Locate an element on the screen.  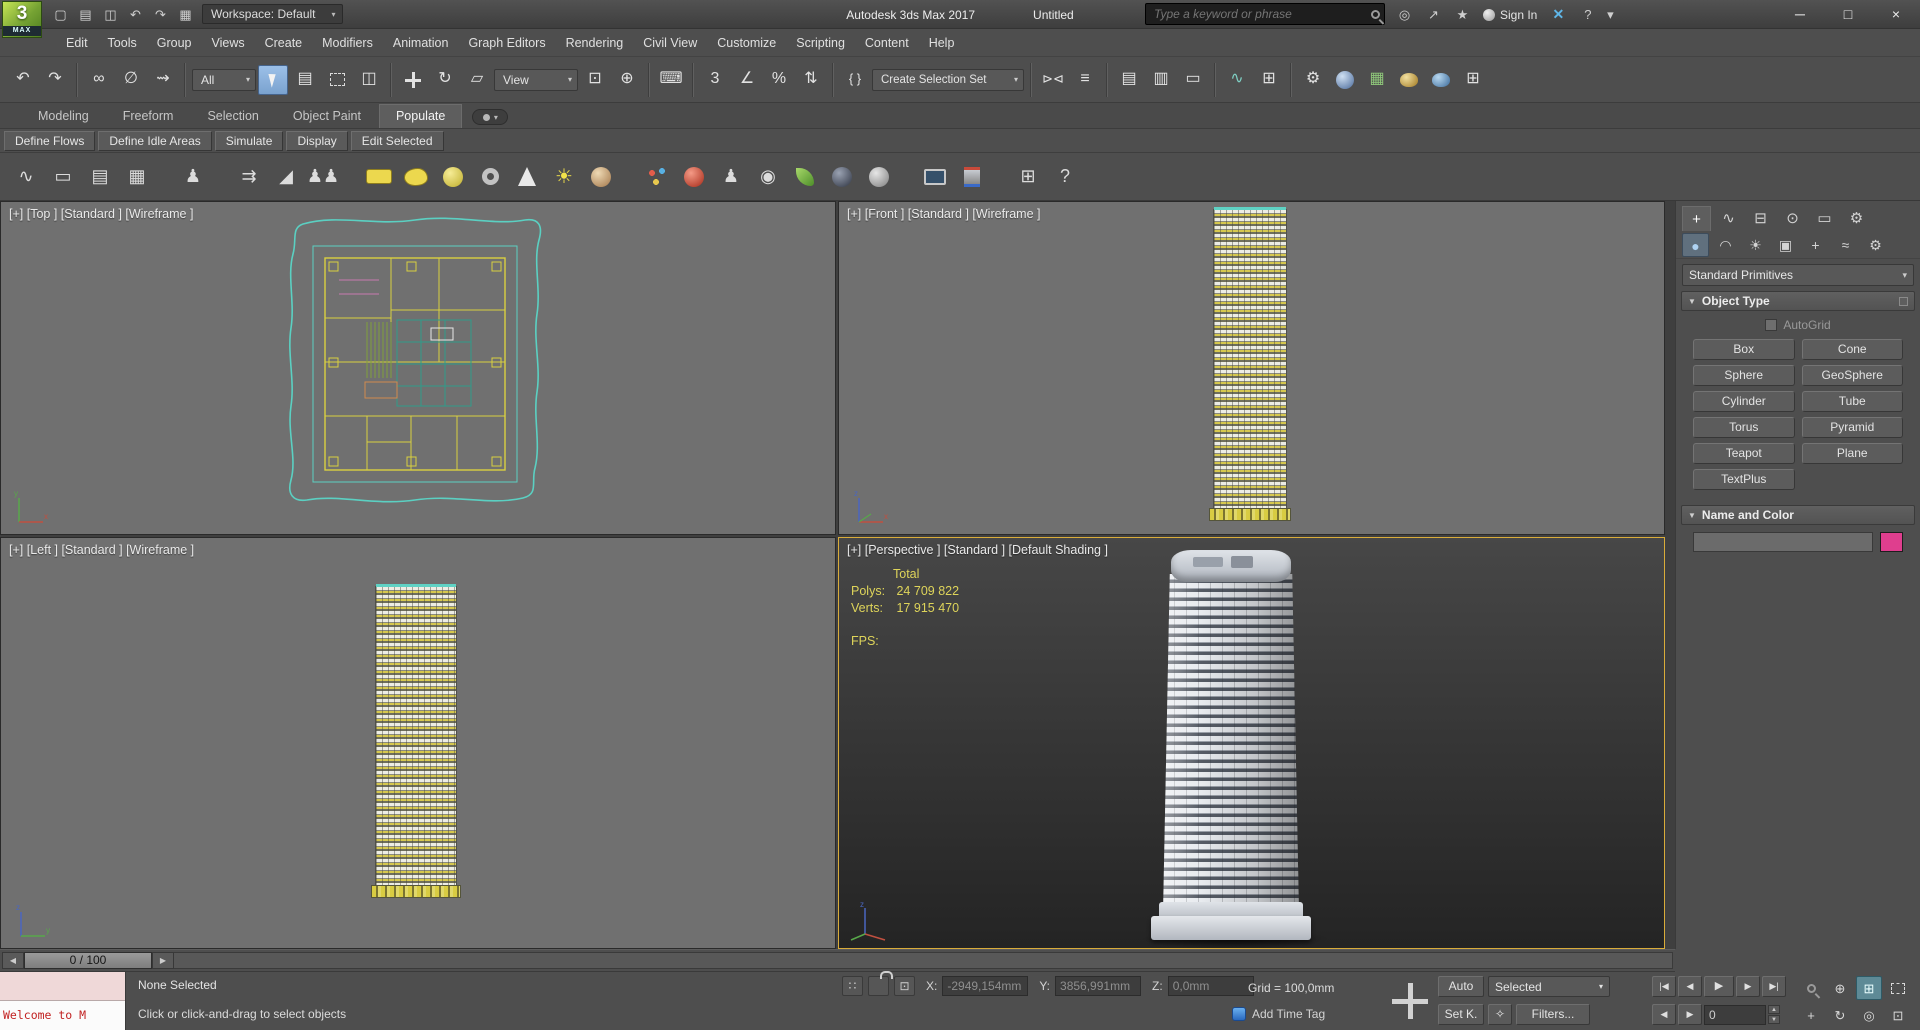
y-coordinate-field: 3856,991mm is located at coordinates (1098, 986).